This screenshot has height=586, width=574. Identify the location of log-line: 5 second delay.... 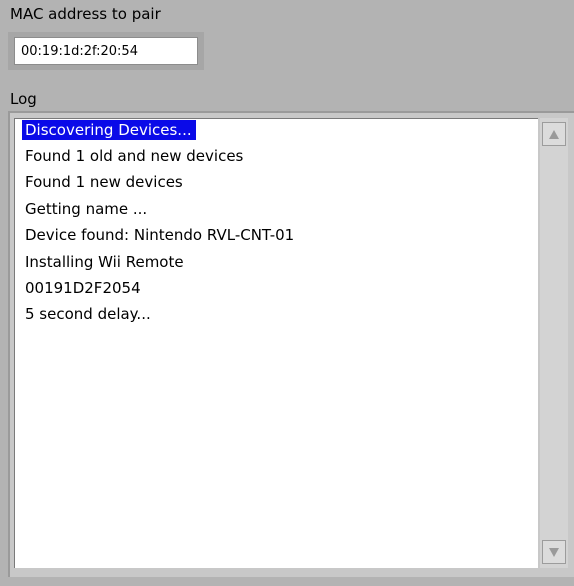
(88, 314).